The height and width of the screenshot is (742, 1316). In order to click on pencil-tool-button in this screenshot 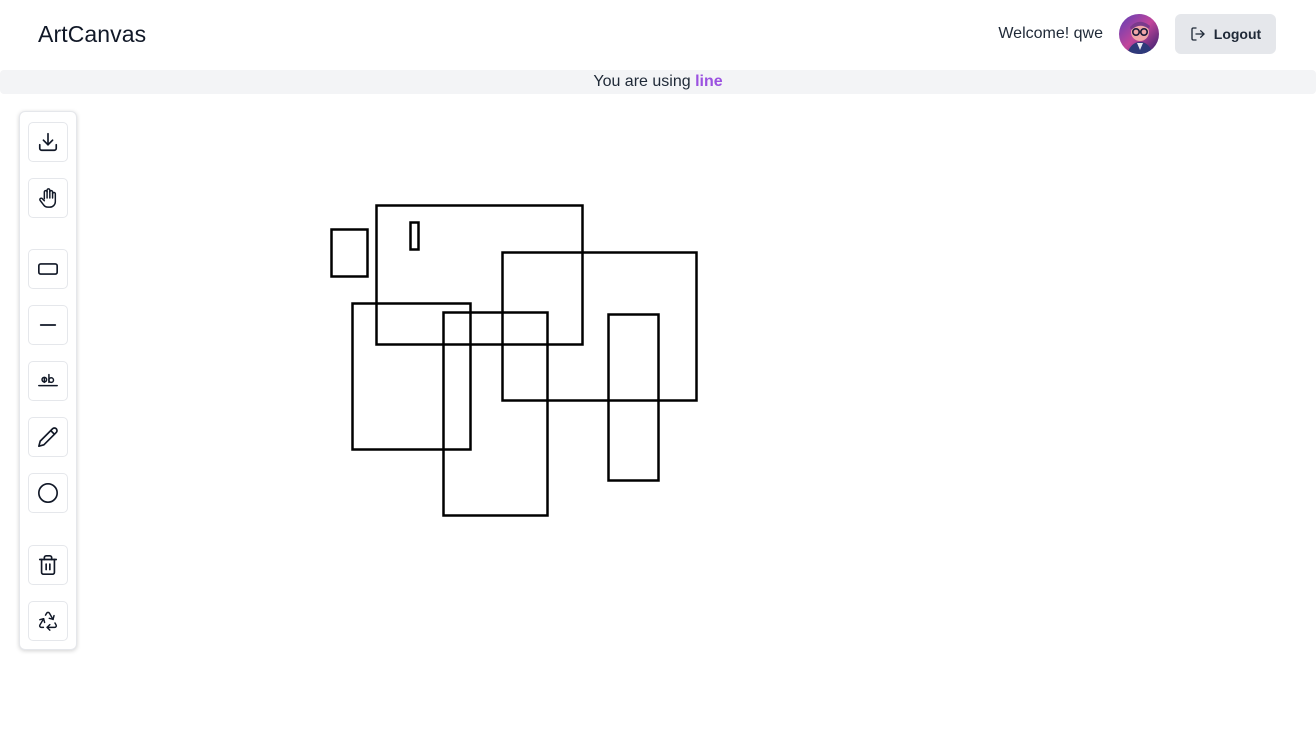, I will do `click(48, 437)`.